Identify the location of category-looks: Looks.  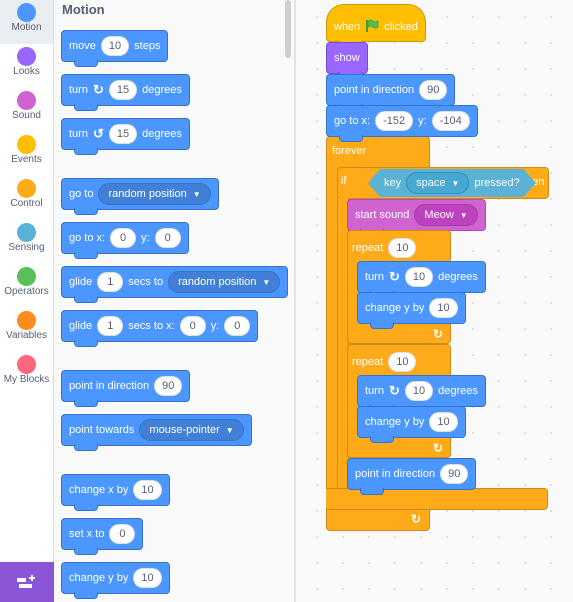
(26, 66).